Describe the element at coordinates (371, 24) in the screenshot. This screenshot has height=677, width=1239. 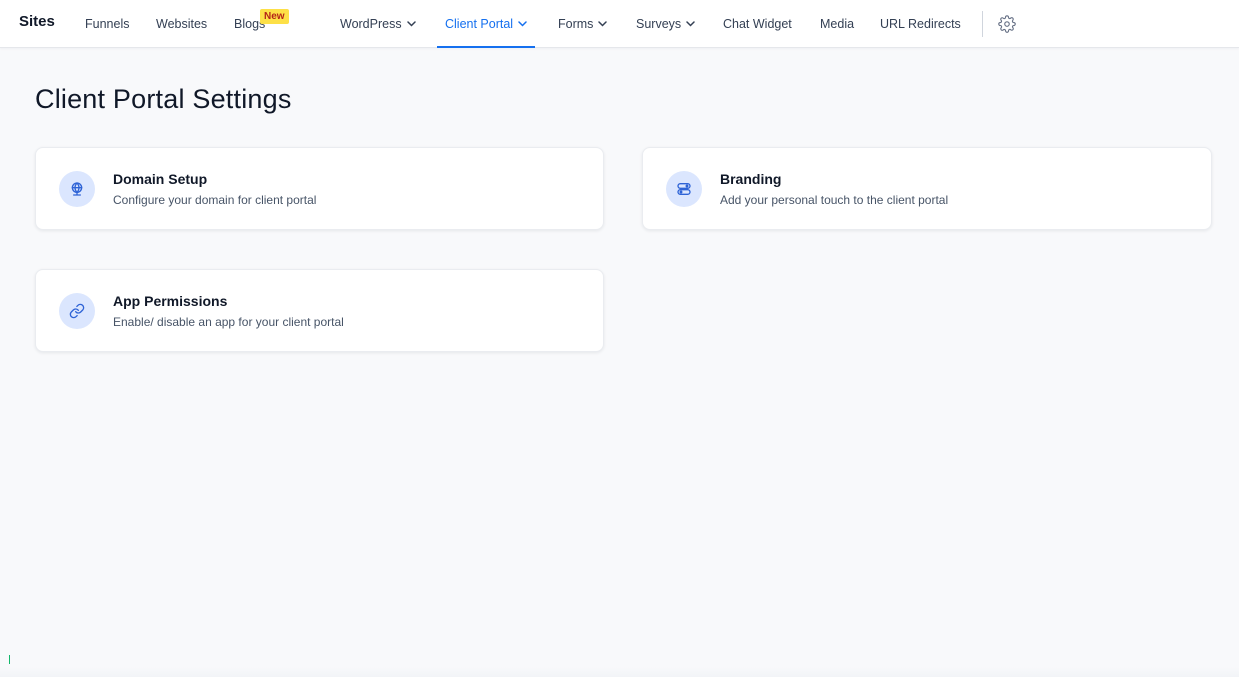
I see `nav-wordpress-label: WordPress` at that location.